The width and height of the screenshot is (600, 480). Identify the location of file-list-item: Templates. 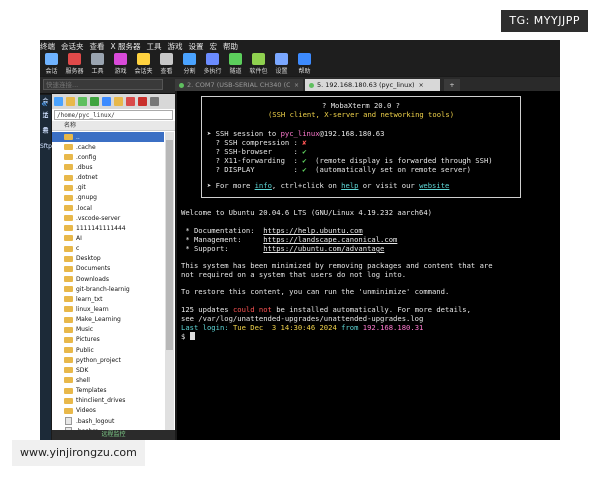
(108, 391).